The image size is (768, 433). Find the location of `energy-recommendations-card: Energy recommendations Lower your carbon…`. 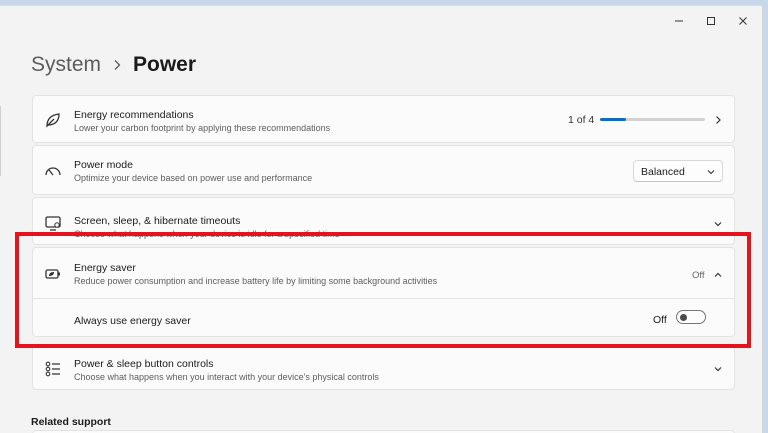

energy-recommendations-card: Energy recommendations Lower your carbon… is located at coordinates (383, 119).